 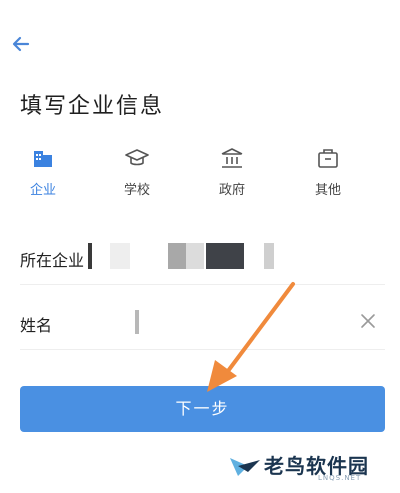 What do you see at coordinates (232, 171) in the screenshot?
I see `org-type-government: 政府` at bounding box center [232, 171].